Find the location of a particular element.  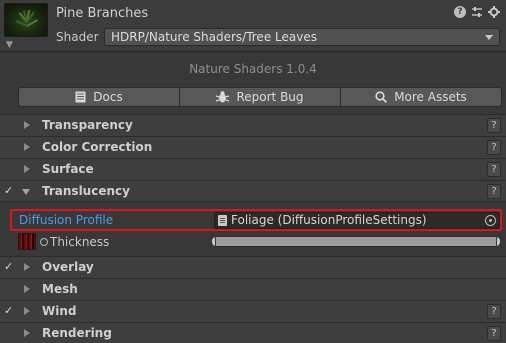

section-transparency: Transparency ? is located at coordinates (253, 125).